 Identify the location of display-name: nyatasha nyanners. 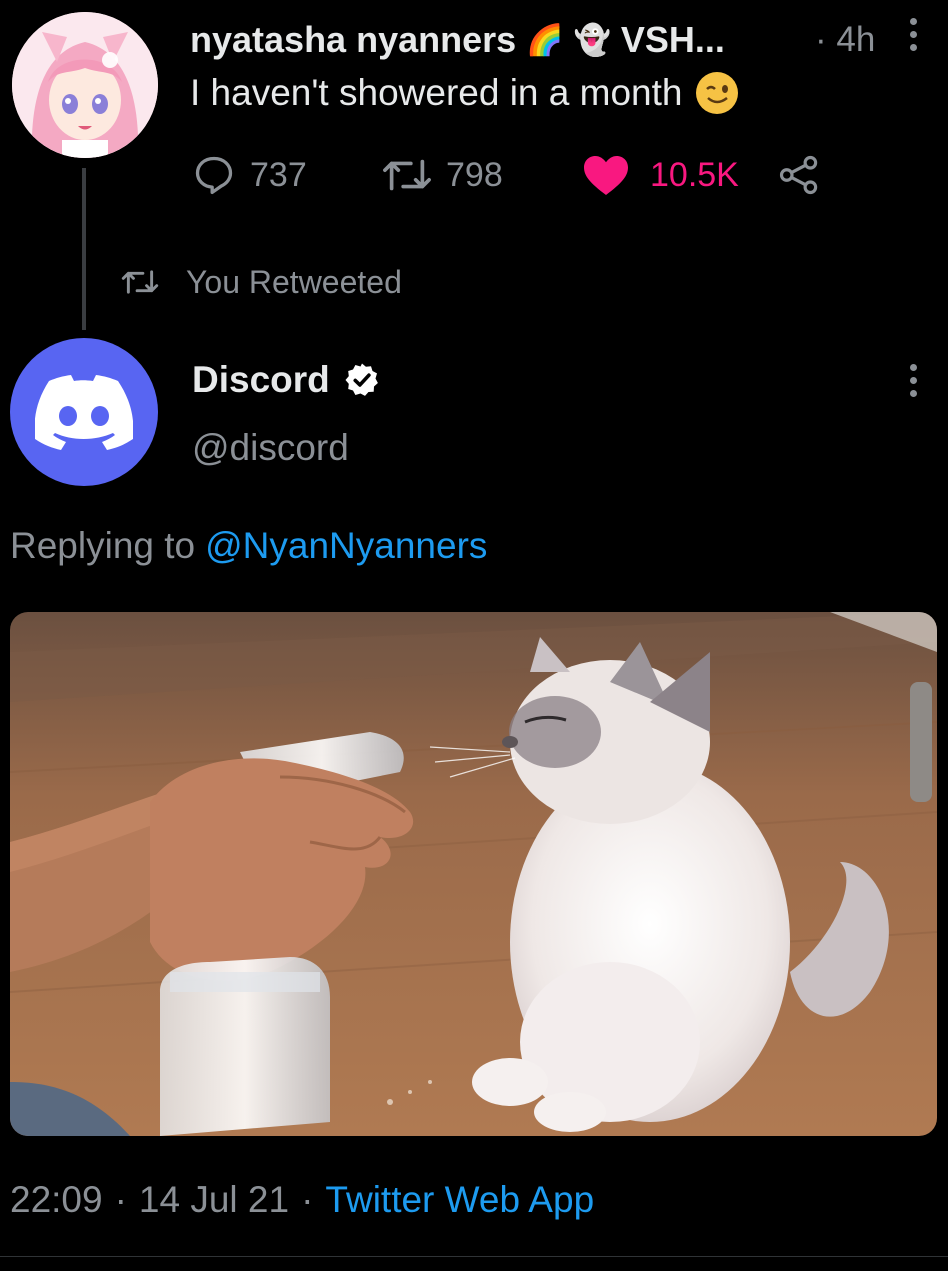
(353, 39).